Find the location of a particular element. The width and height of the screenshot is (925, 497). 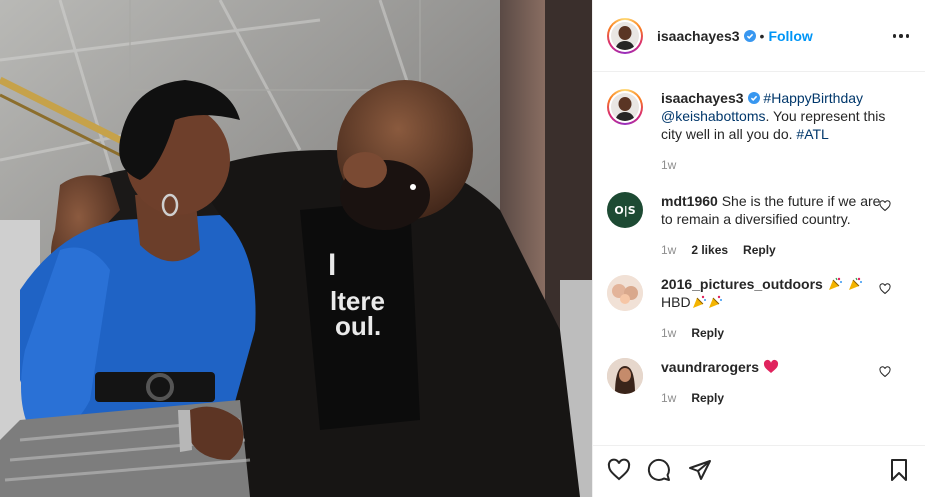

caption-username: isaachayes3 is located at coordinates (702, 98).